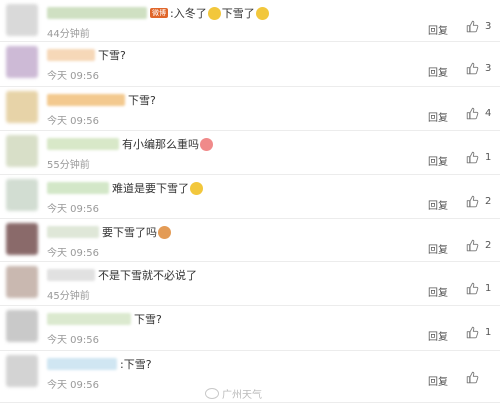 The height and width of the screenshot is (407, 500). I want to click on comment-row: 不是下雪就不必说了 45分钟前 回复 1, so click(250, 284).